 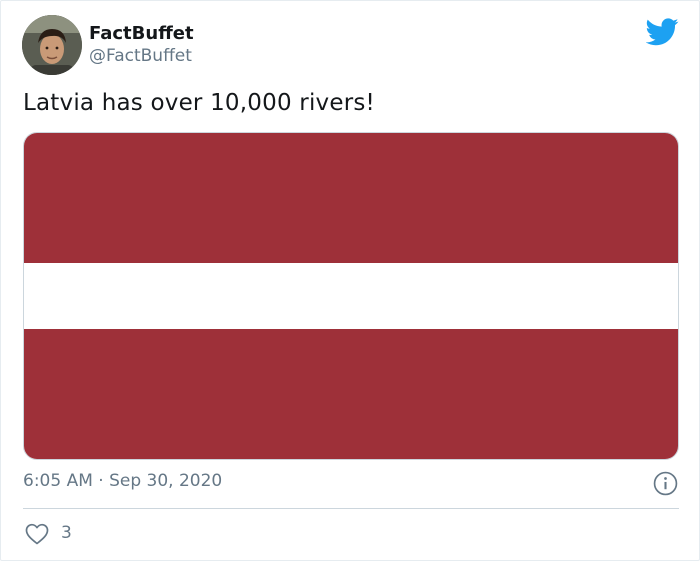 I want to click on flag-stripe-middle, so click(x=351, y=296).